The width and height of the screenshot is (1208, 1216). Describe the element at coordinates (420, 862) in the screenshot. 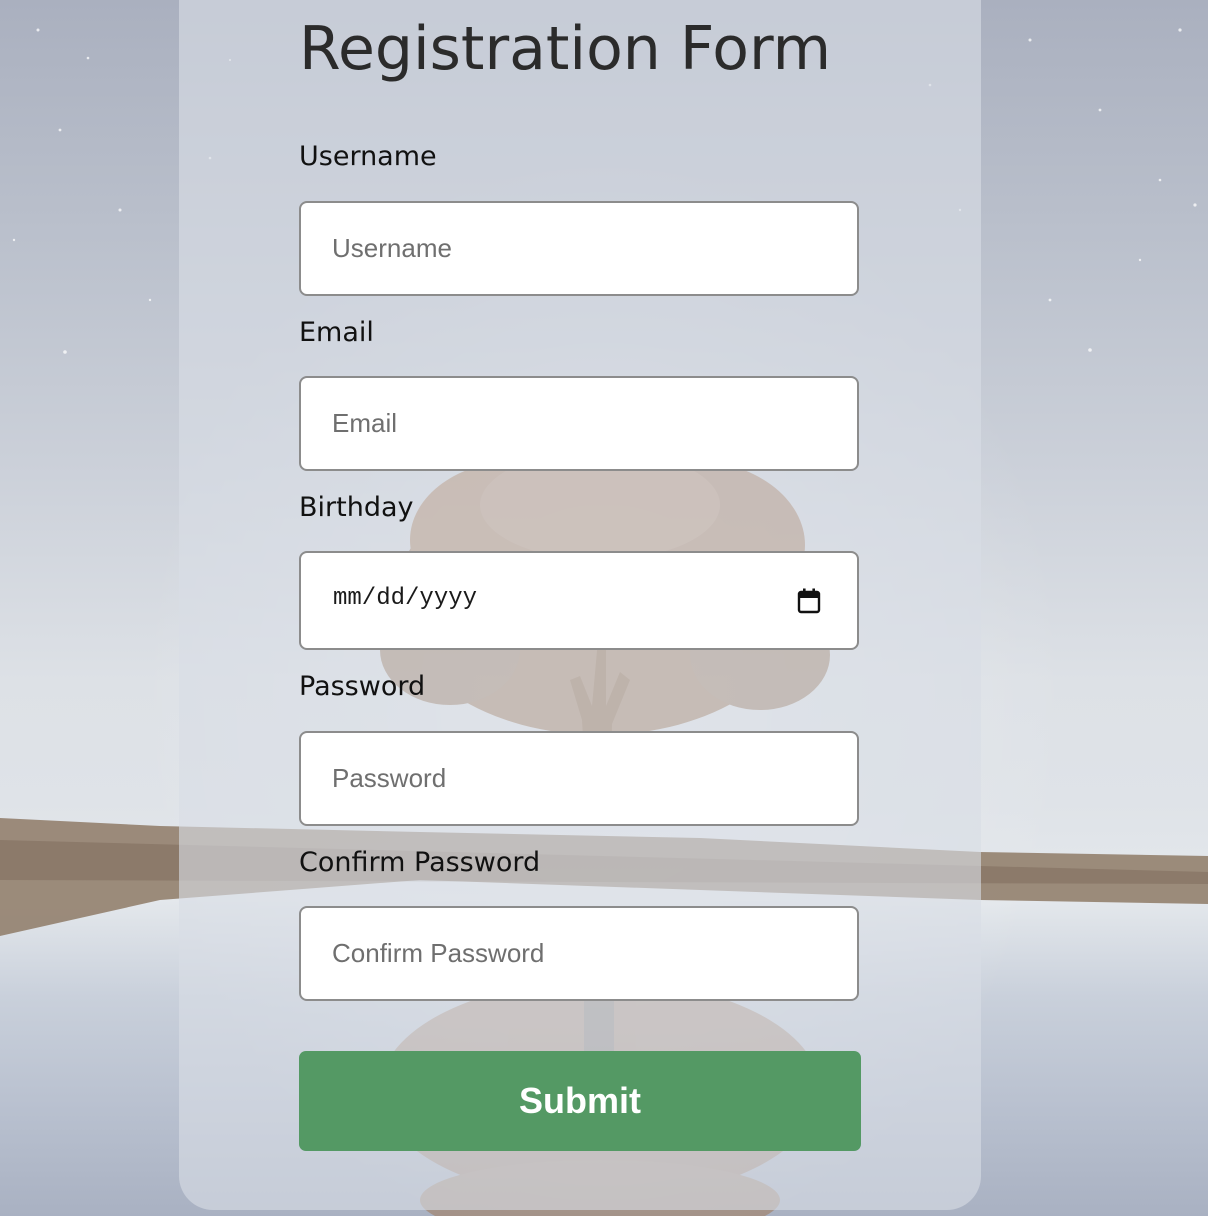

I see `confirm-password-label: Confirm Password` at that location.